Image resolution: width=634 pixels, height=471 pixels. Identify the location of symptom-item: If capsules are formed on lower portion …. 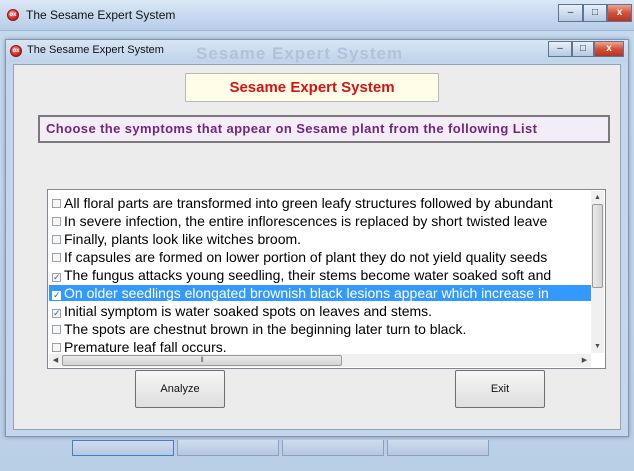
(320, 257).